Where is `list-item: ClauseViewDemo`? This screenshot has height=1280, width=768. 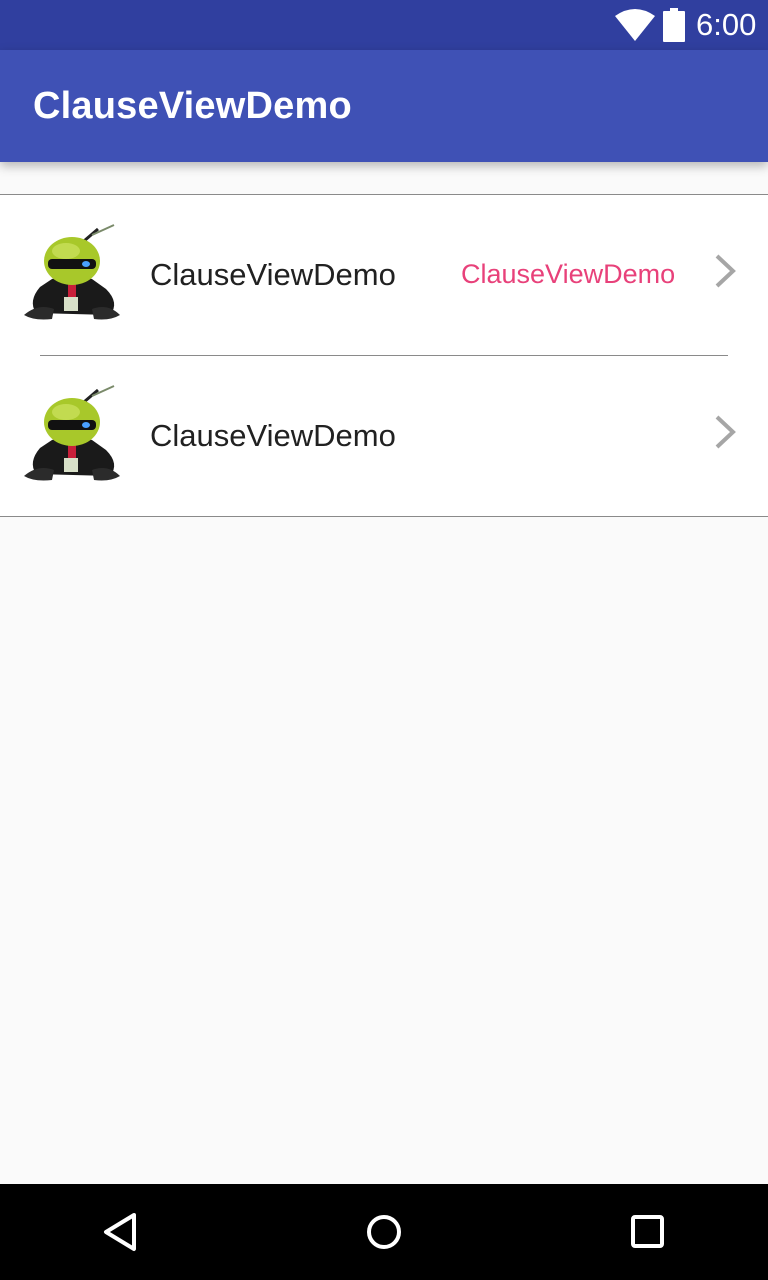 list-item: ClauseViewDemo is located at coordinates (384, 436).